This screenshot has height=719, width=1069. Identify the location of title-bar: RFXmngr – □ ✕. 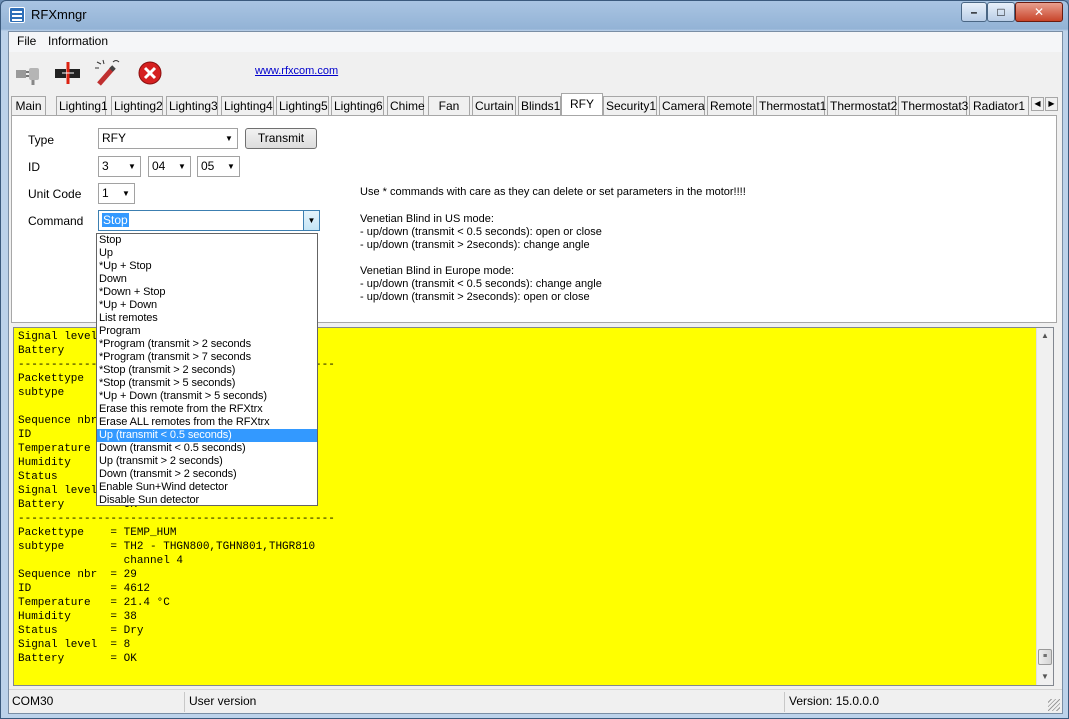
(534, 15).